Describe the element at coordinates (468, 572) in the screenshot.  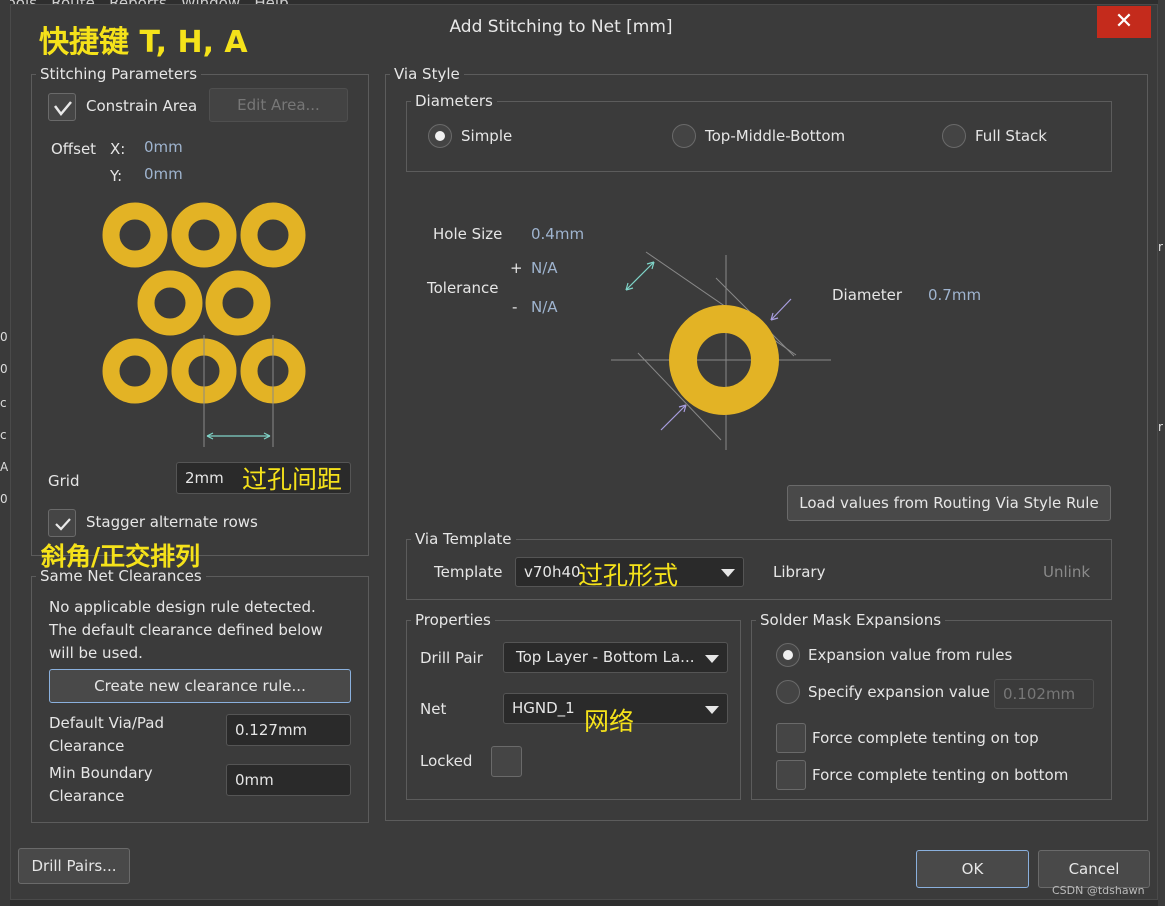
I see `template-label: Template` at that location.